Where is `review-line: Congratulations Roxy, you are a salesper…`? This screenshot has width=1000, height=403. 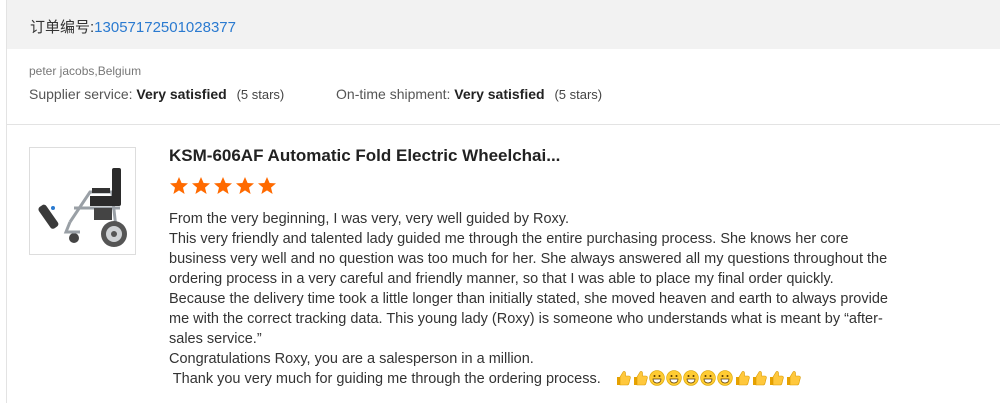 review-line: Congratulations Roxy, you are a salesper… is located at coordinates (351, 359).